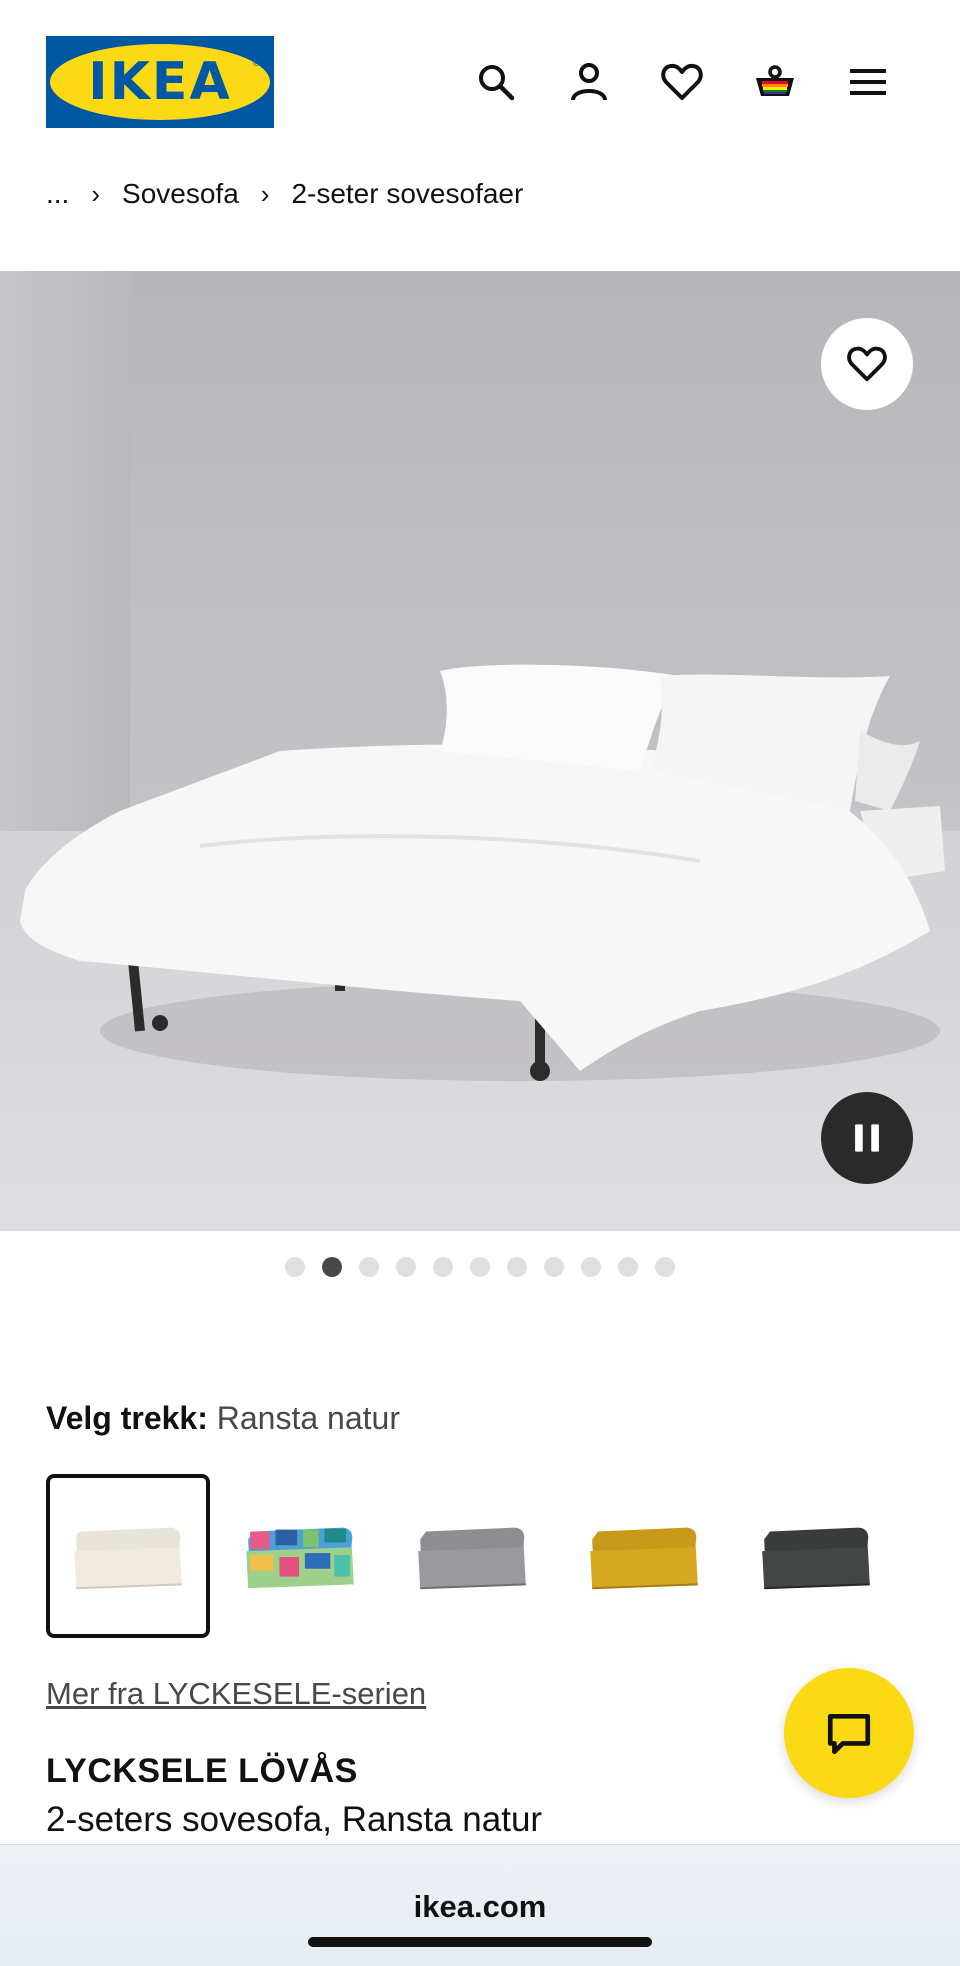 Image resolution: width=960 pixels, height=1966 pixels. I want to click on browser-address-bar: ikea.com, so click(480, 1905).